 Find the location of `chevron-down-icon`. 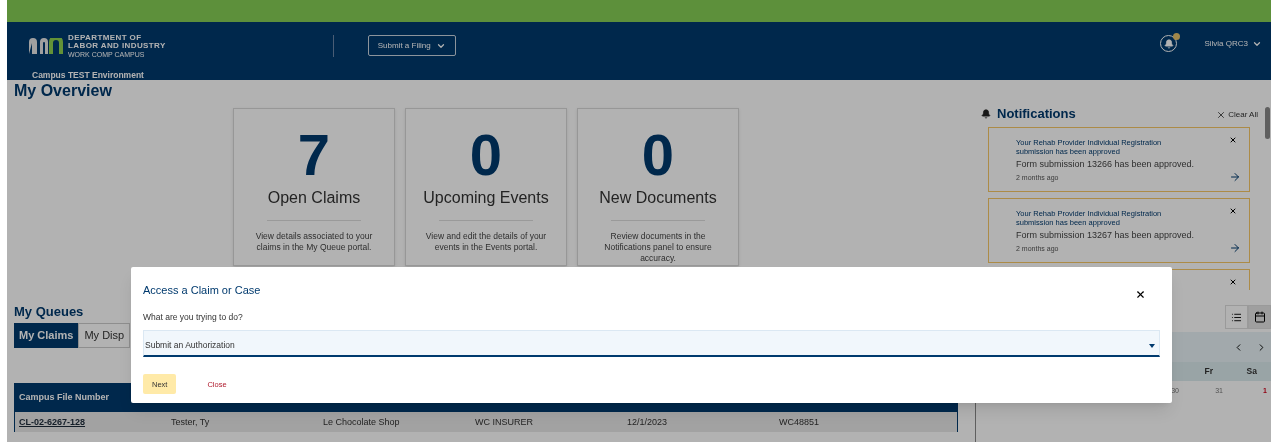

chevron-down-icon is located at coordinates (1257, 44).